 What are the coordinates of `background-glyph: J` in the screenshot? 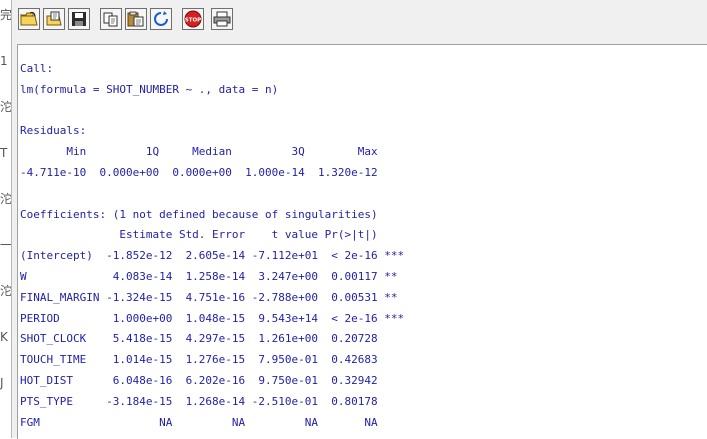 It's located at (2, 383).